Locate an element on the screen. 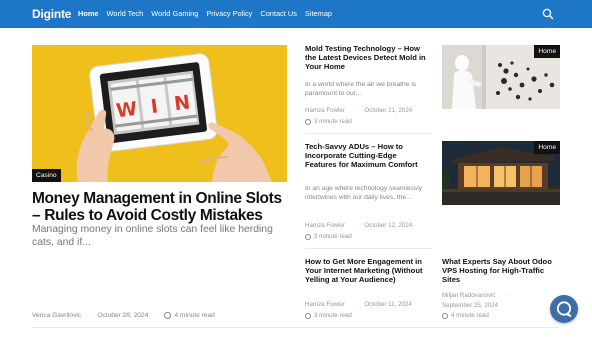 The height and width of the screenshot is (337, 592). site-logo: Diginte is located at coordinates (51, 14).